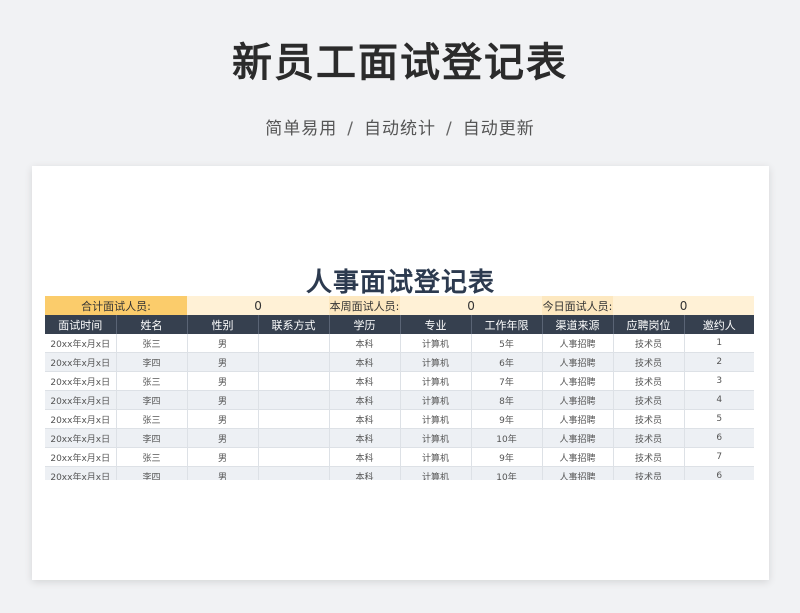  I want to click on week-interviewees-label: 本周面试人员:, so click(365, 305).